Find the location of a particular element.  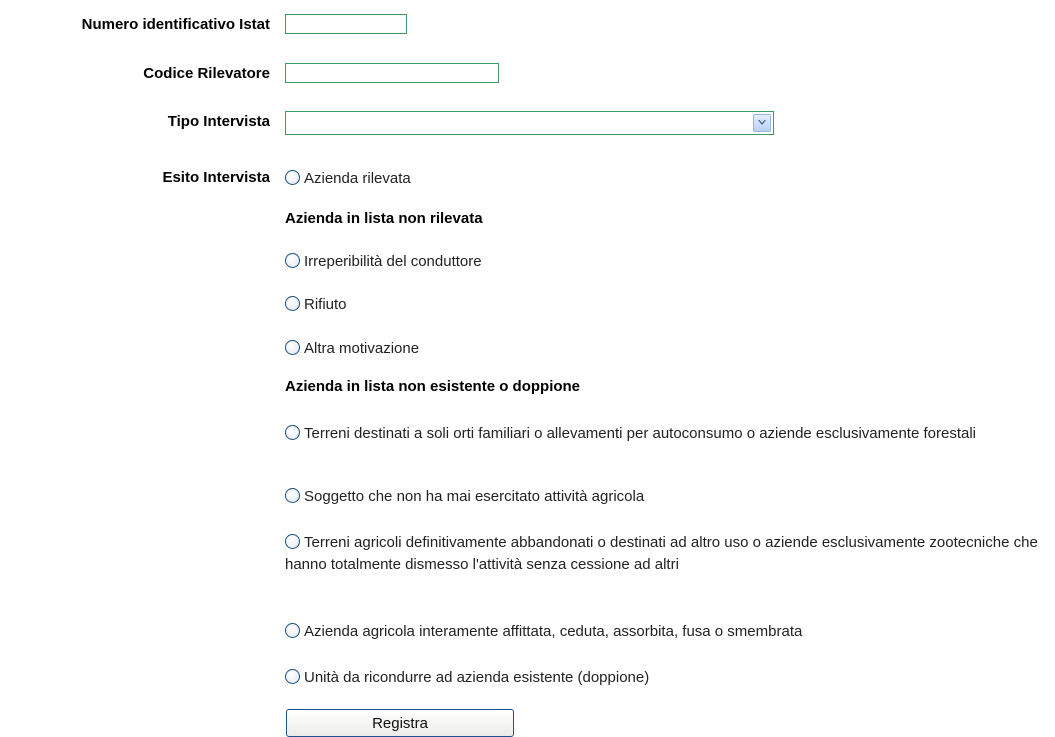

tipo-select is located at coordinates (529, 123).